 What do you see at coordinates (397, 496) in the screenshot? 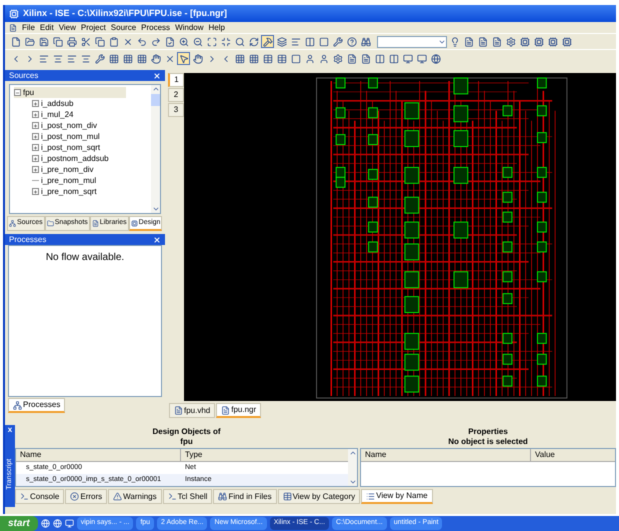
I see `panel-tab: View by Name` at bounding box center [397, 496].